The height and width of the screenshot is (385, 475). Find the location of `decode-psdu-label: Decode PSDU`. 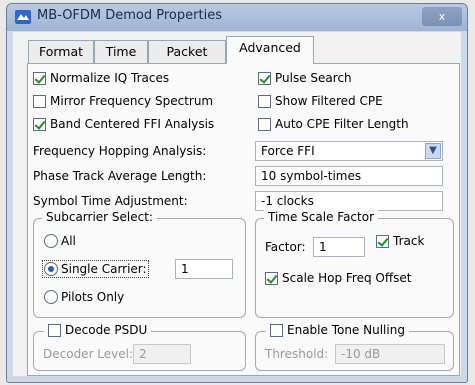

decode-psdu-label: Decode PSDU is located at coordinates (106, 330).